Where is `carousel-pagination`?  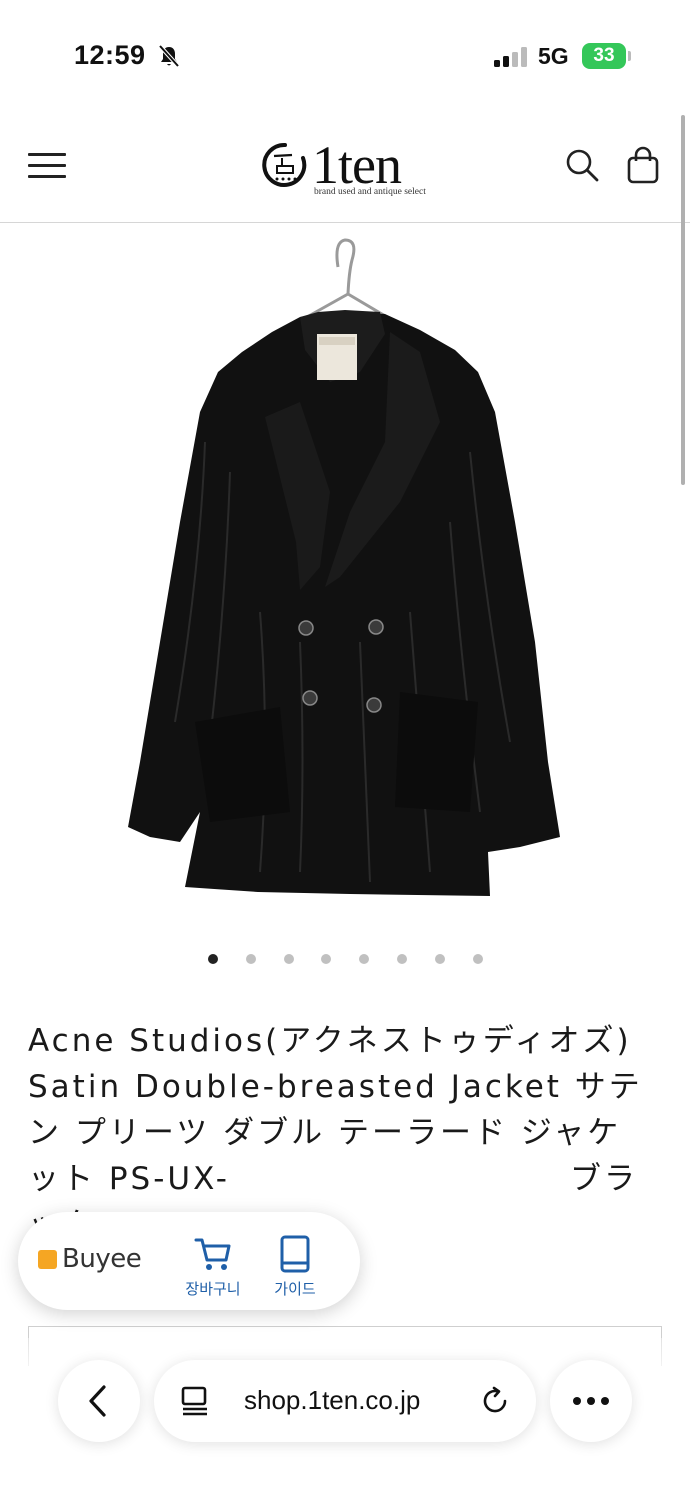
carousel-pagination is located at coordinates (345, 959).